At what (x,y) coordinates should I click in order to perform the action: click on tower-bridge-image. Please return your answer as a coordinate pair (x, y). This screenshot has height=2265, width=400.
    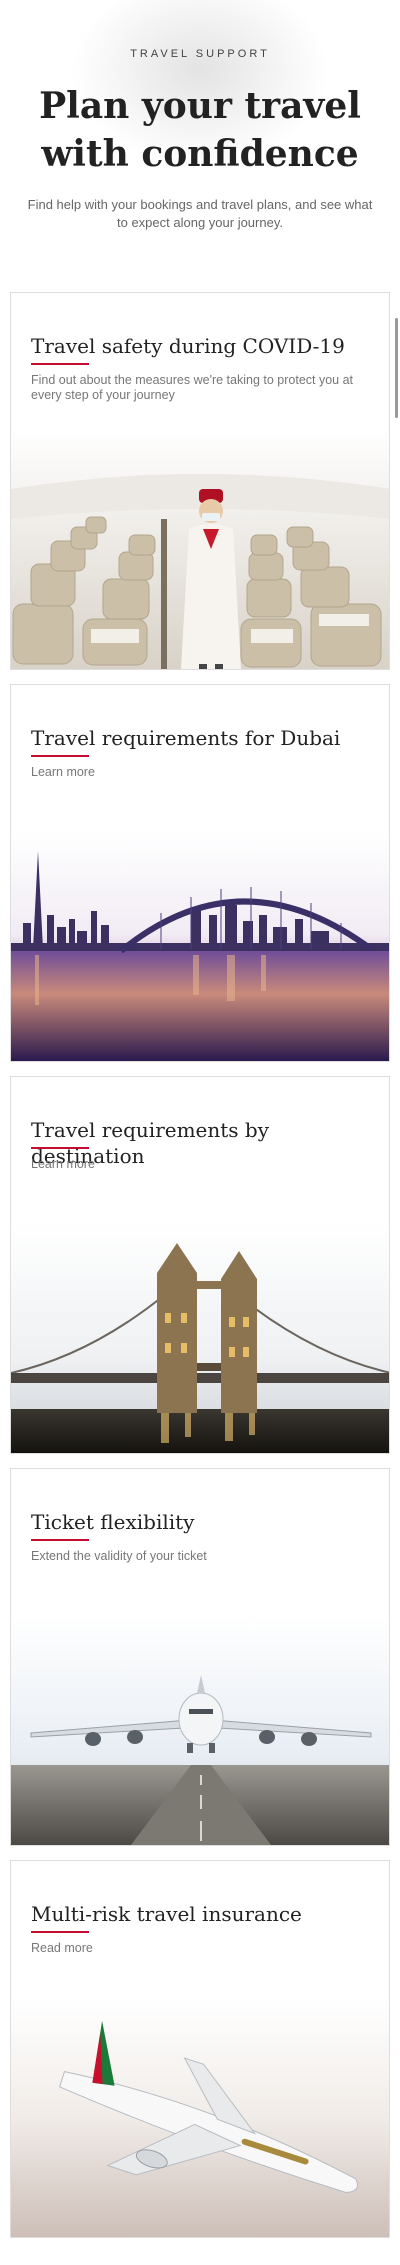
    Looking at the image, I should click on (200, 1338).